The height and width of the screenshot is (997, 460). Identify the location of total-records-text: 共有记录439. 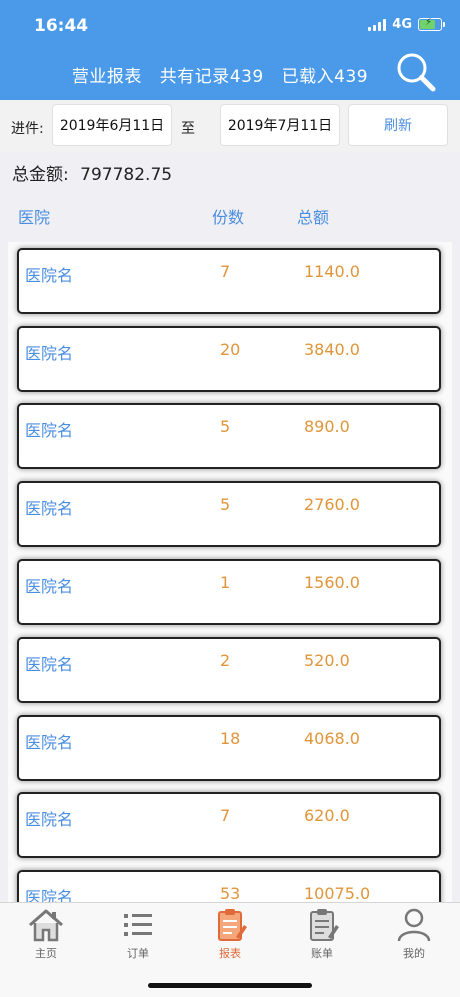
(211, 77).